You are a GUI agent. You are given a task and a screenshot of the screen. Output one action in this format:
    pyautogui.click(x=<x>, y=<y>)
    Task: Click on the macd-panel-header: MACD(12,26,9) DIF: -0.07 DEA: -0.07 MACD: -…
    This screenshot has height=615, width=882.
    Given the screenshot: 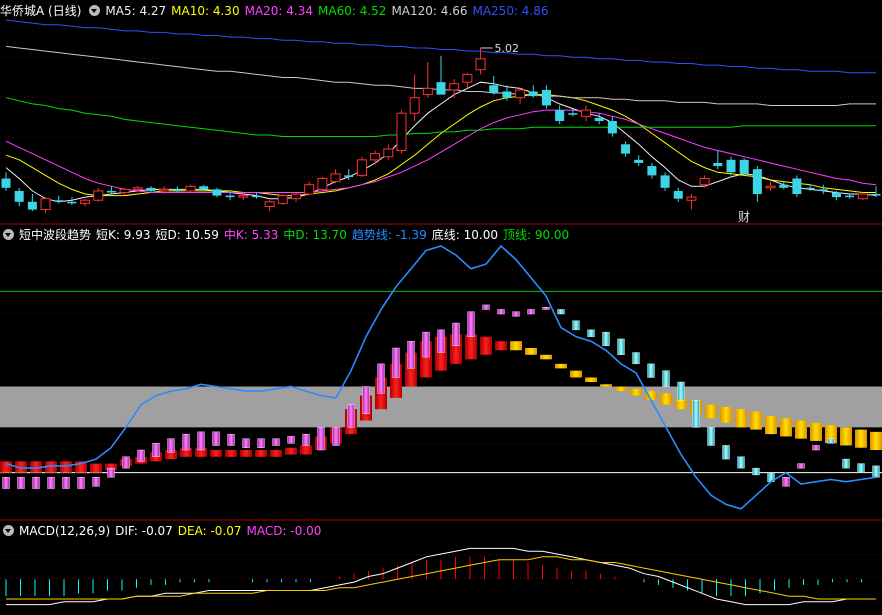 What is the action you would take?
    pyautogui.click(x=163, y=531)
    